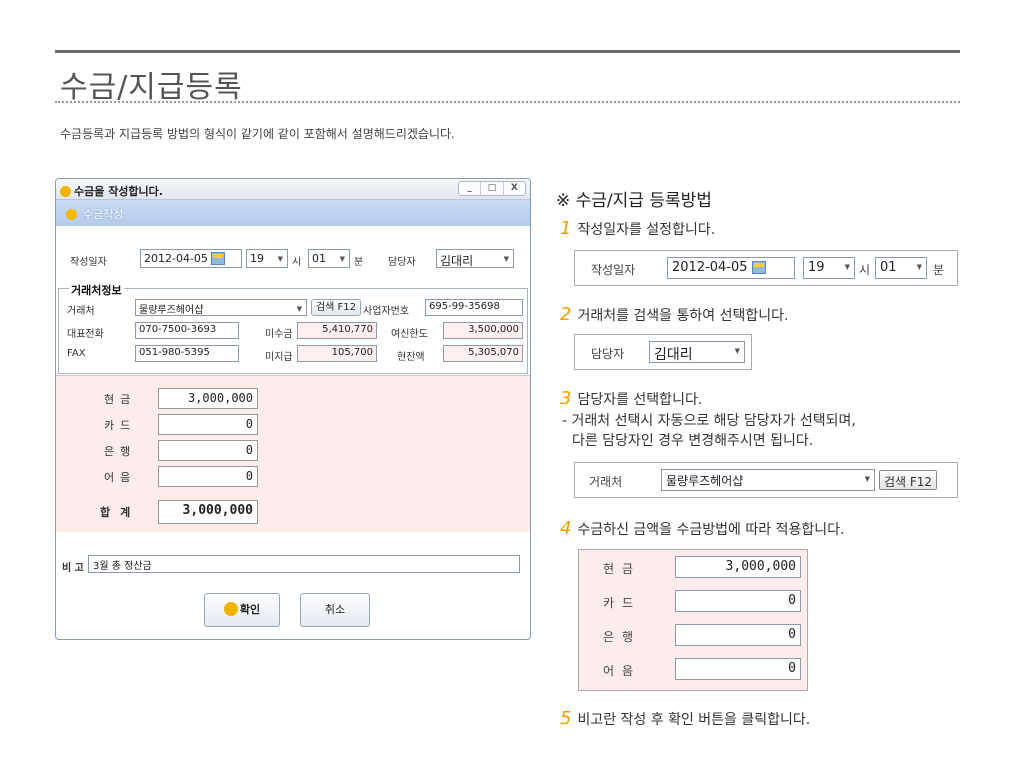  Describe the element at coordinates (507, 102) in the screenshot. I see `dotted-divider` at that location.